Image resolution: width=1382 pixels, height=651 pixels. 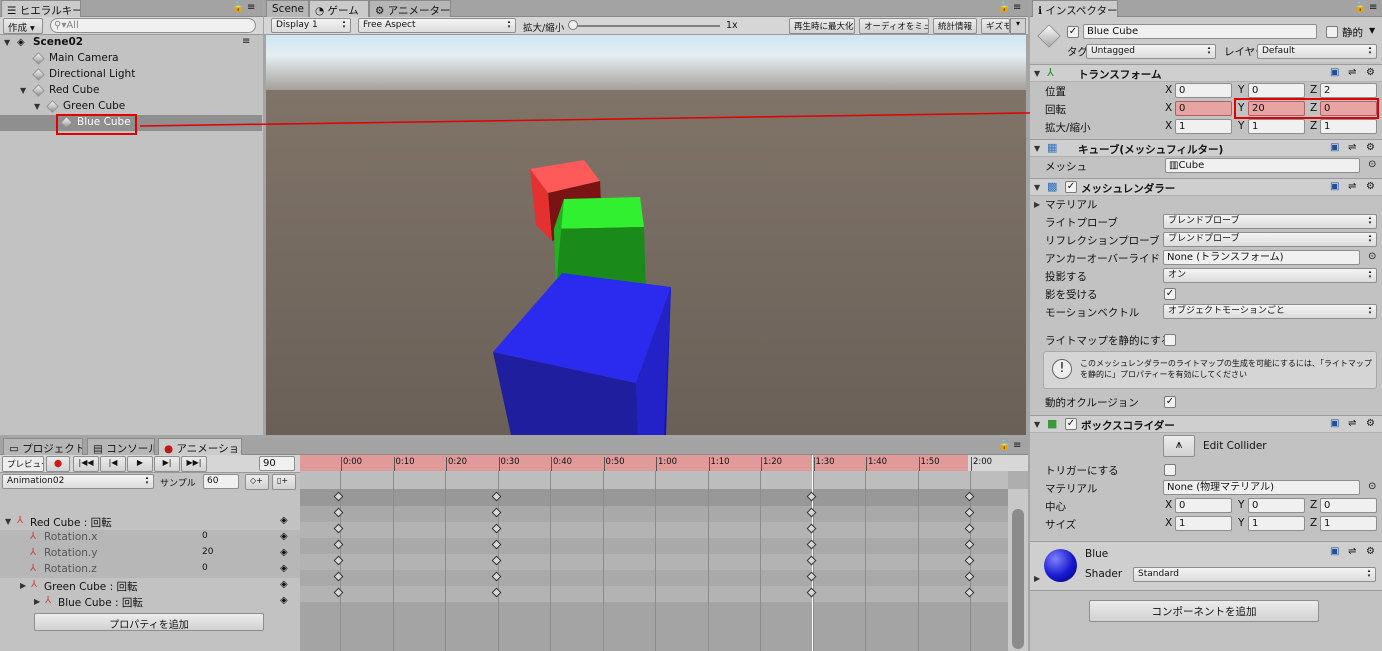 What do you see at coordinates (1270, 239) in the screenshot?
I see `reflection-probes-dropdown: ブレンドプローブ` at bounding box center [1270, 239].